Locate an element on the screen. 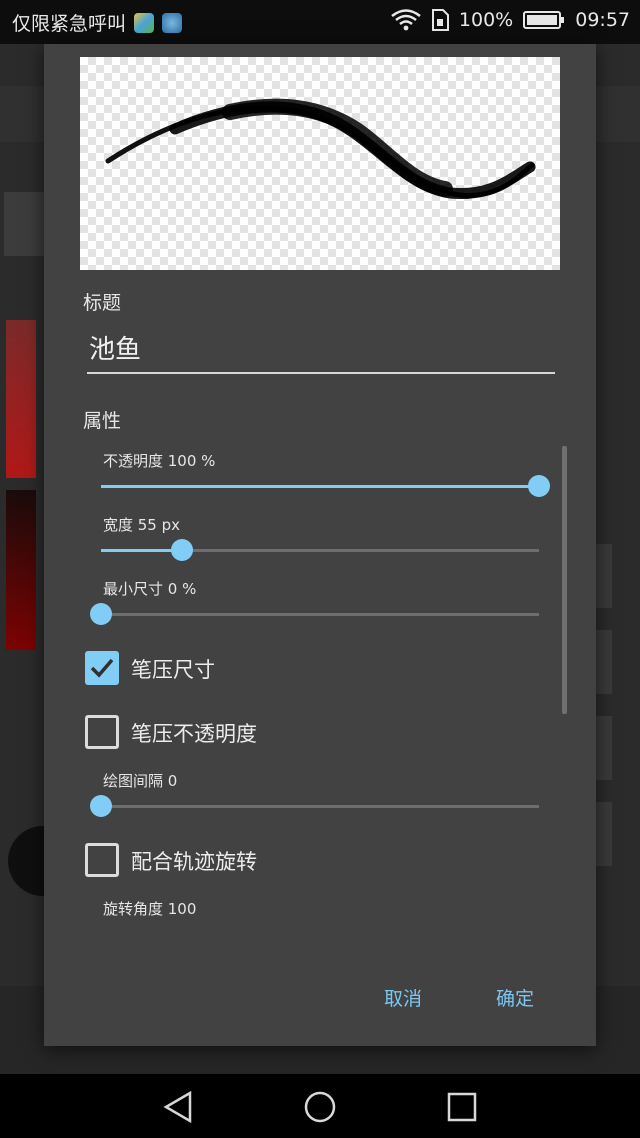  brush-stroke-preview is located at coordinates (320, 163).